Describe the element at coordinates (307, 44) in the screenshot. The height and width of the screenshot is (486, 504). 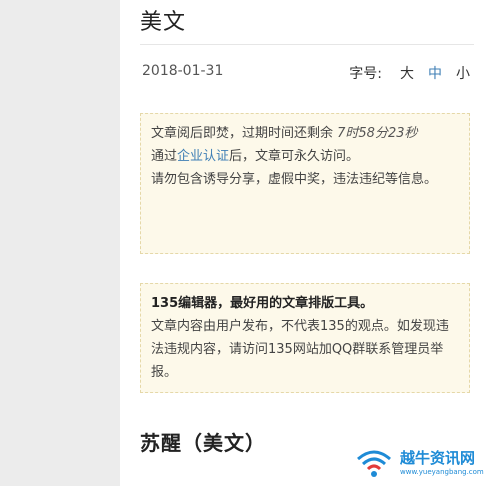
I see `title-divider` at that location.